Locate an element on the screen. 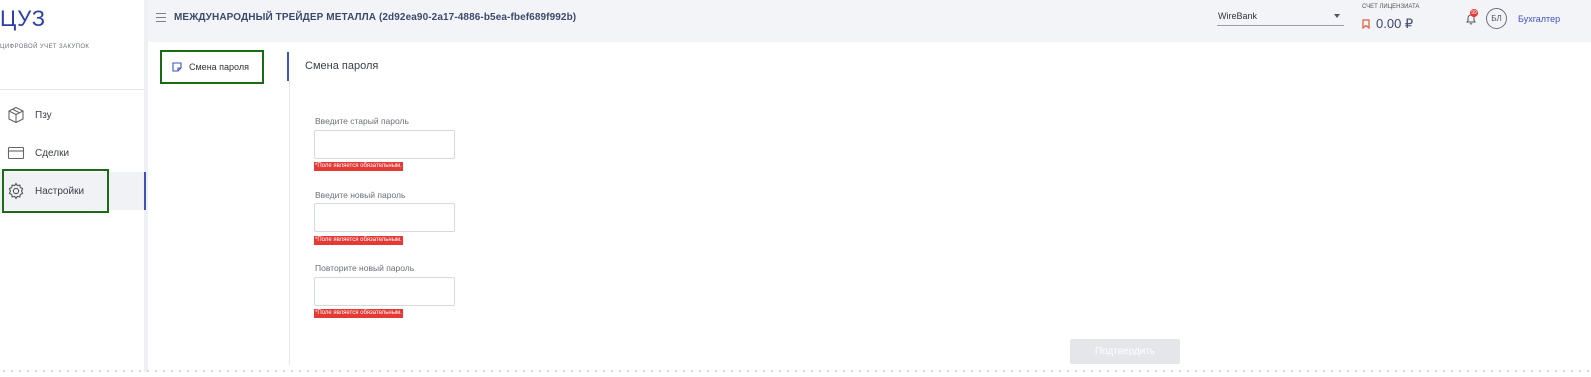 The height and width of the screenshot is (377, 1591). account-label: СЧЕТ ЛИЦЕНЗИАТА is located at coordinates (1391, 7).